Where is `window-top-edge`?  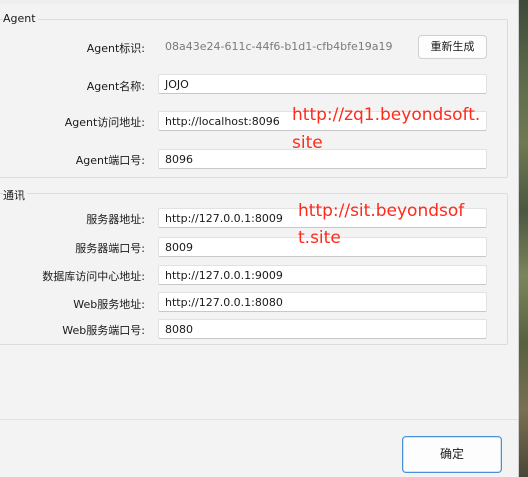
window-top-edge is located at coordinates (259, 2).